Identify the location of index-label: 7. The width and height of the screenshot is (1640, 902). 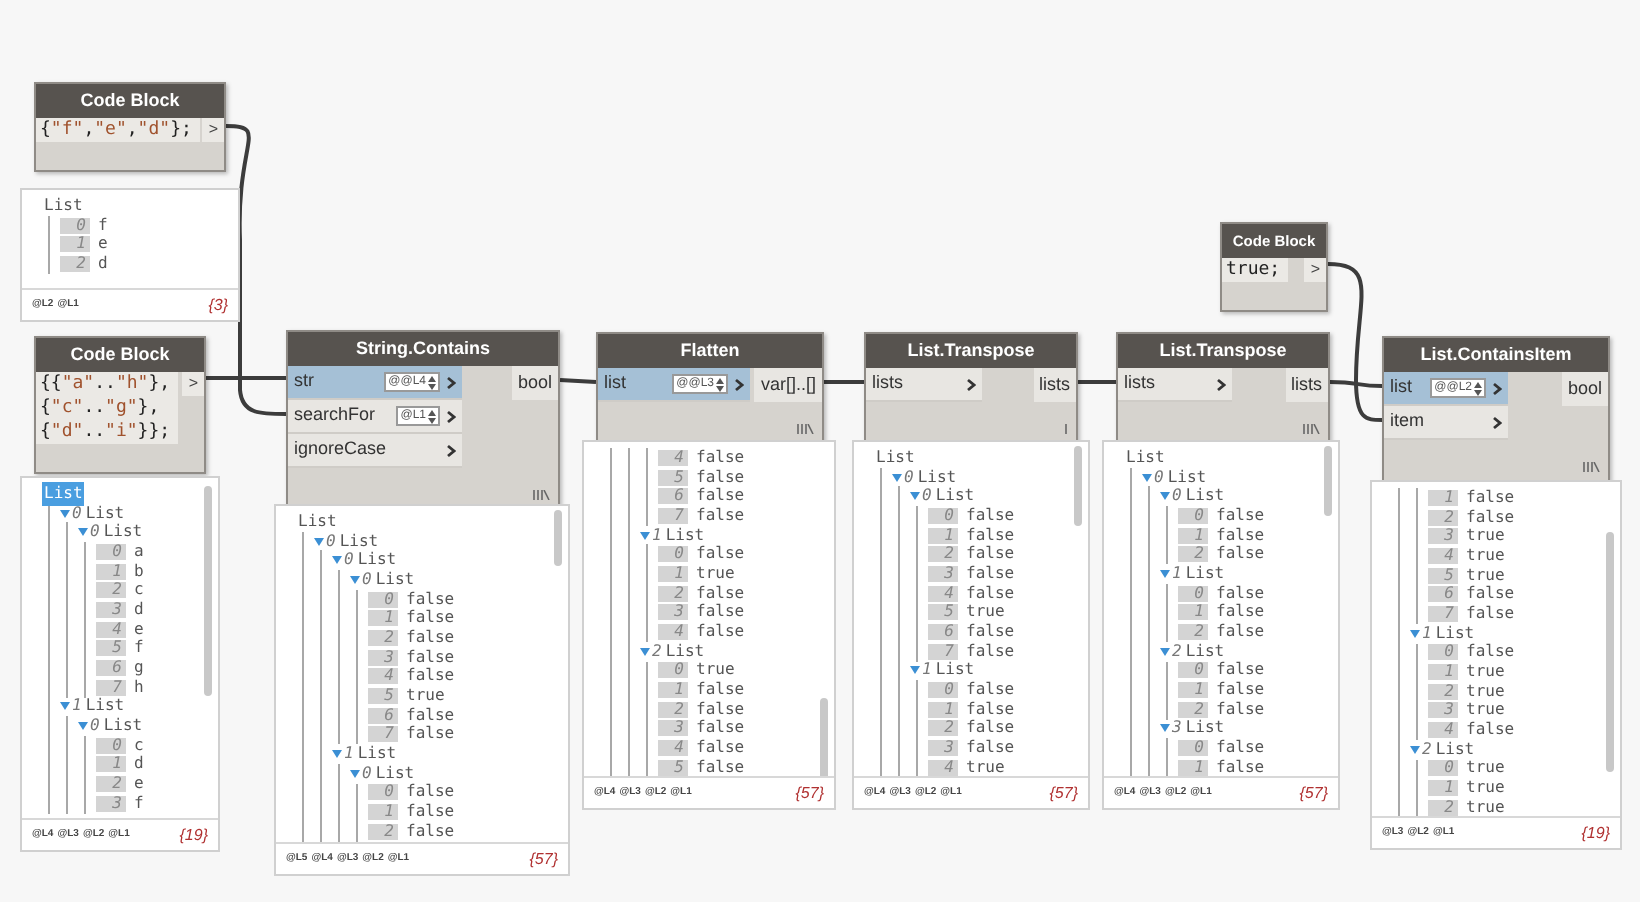
(1443, 613).